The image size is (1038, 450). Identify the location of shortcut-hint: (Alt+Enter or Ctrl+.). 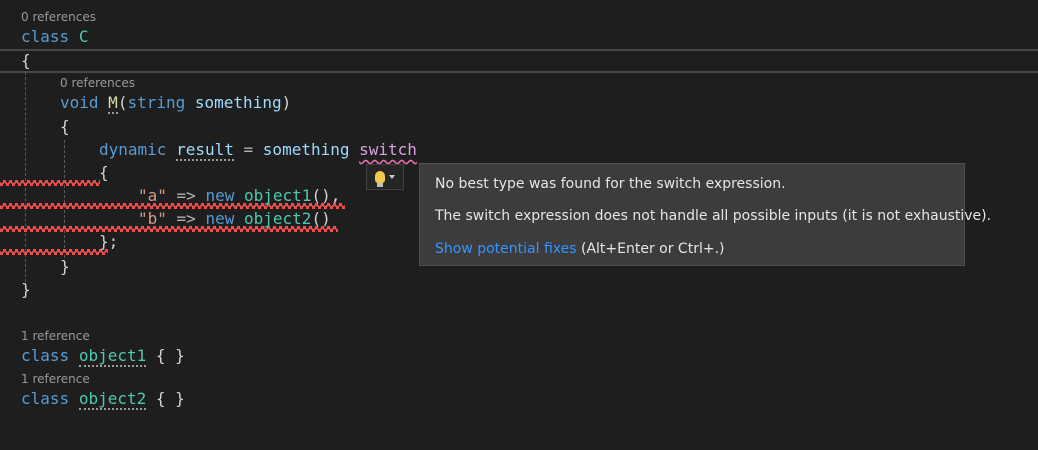
(652, 249).